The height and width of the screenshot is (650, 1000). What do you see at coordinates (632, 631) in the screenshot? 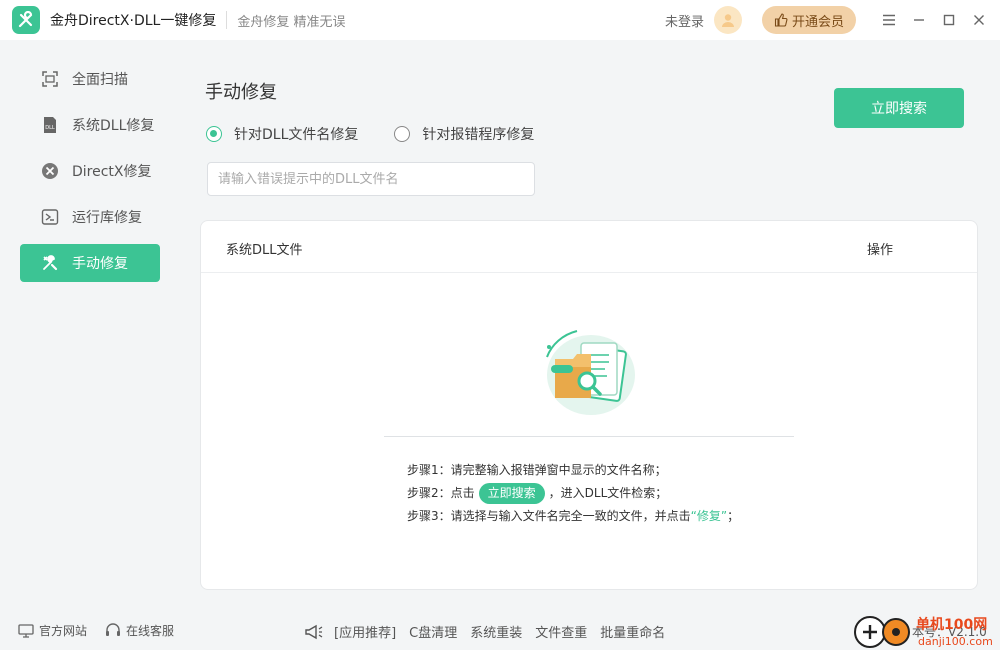
I see `recommend-item-batch-rename: 批量重命名` at bounding box center [632, 631].